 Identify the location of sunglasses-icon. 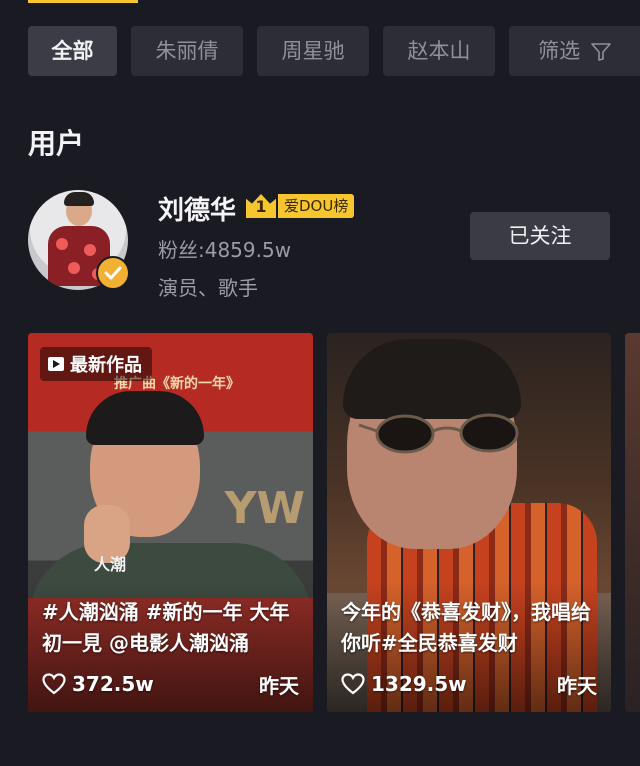
(438, 433).